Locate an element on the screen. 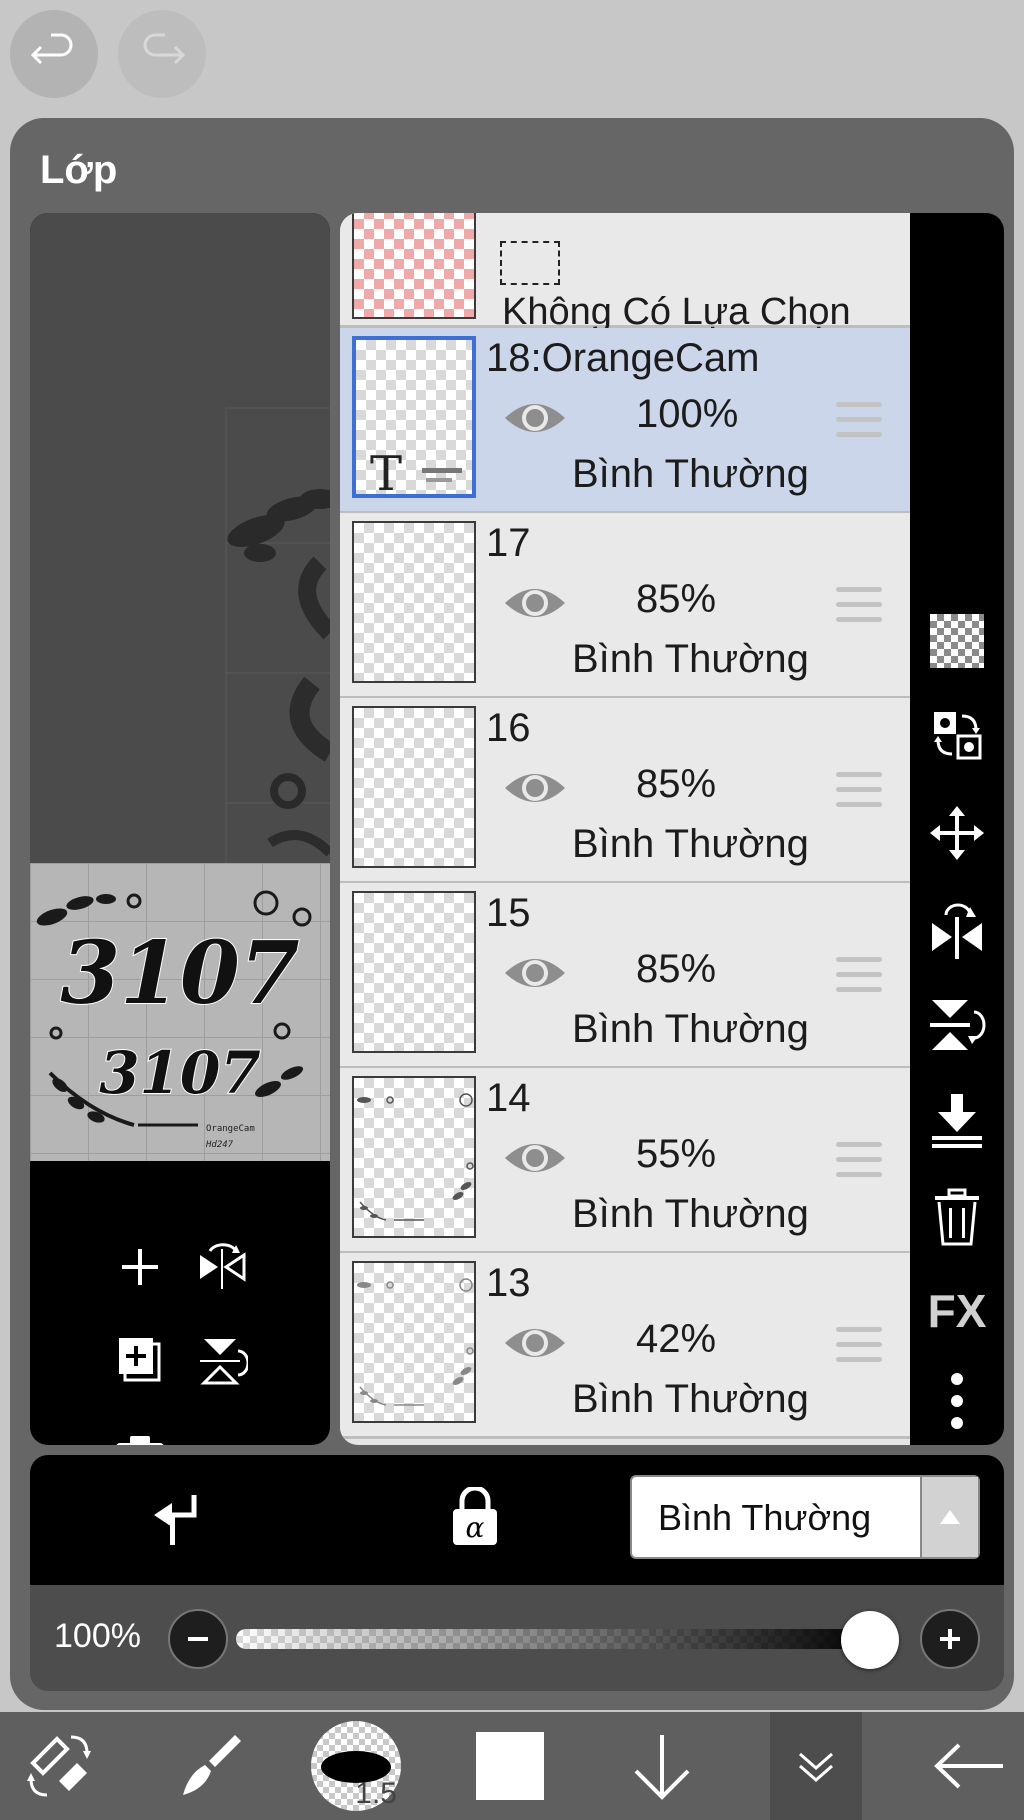  panel-title: Lớp is located at coordinates (79, 170).